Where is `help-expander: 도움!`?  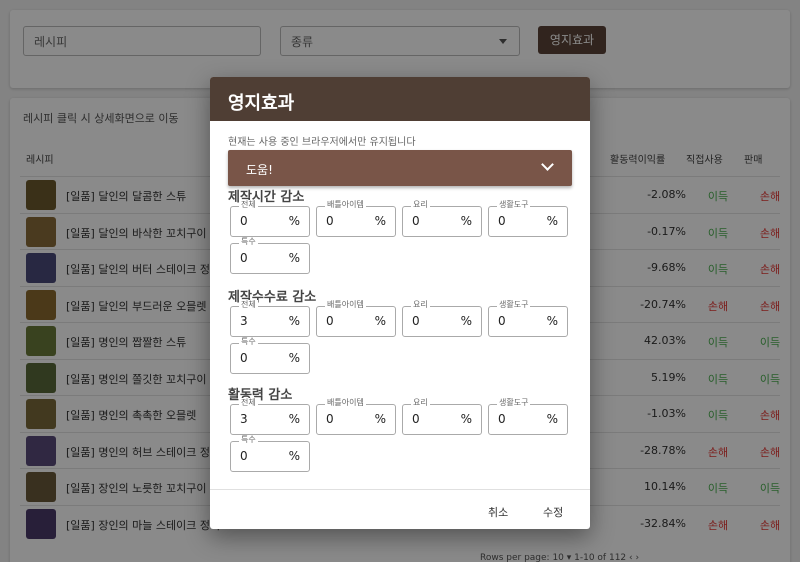
help-expander: 도움! is located at coordinates (400, 168).